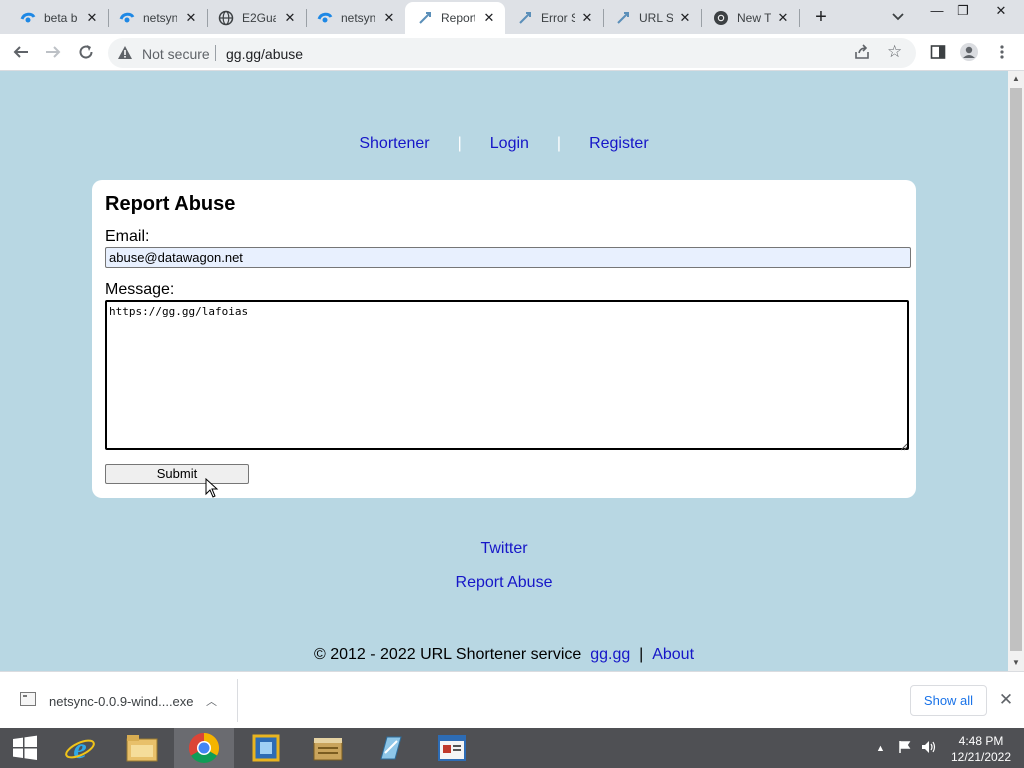 Image resolution: width=1024 pixels, height=768 pixels. I want to click on tab-beta: beta b ✕, so click(58, 18).